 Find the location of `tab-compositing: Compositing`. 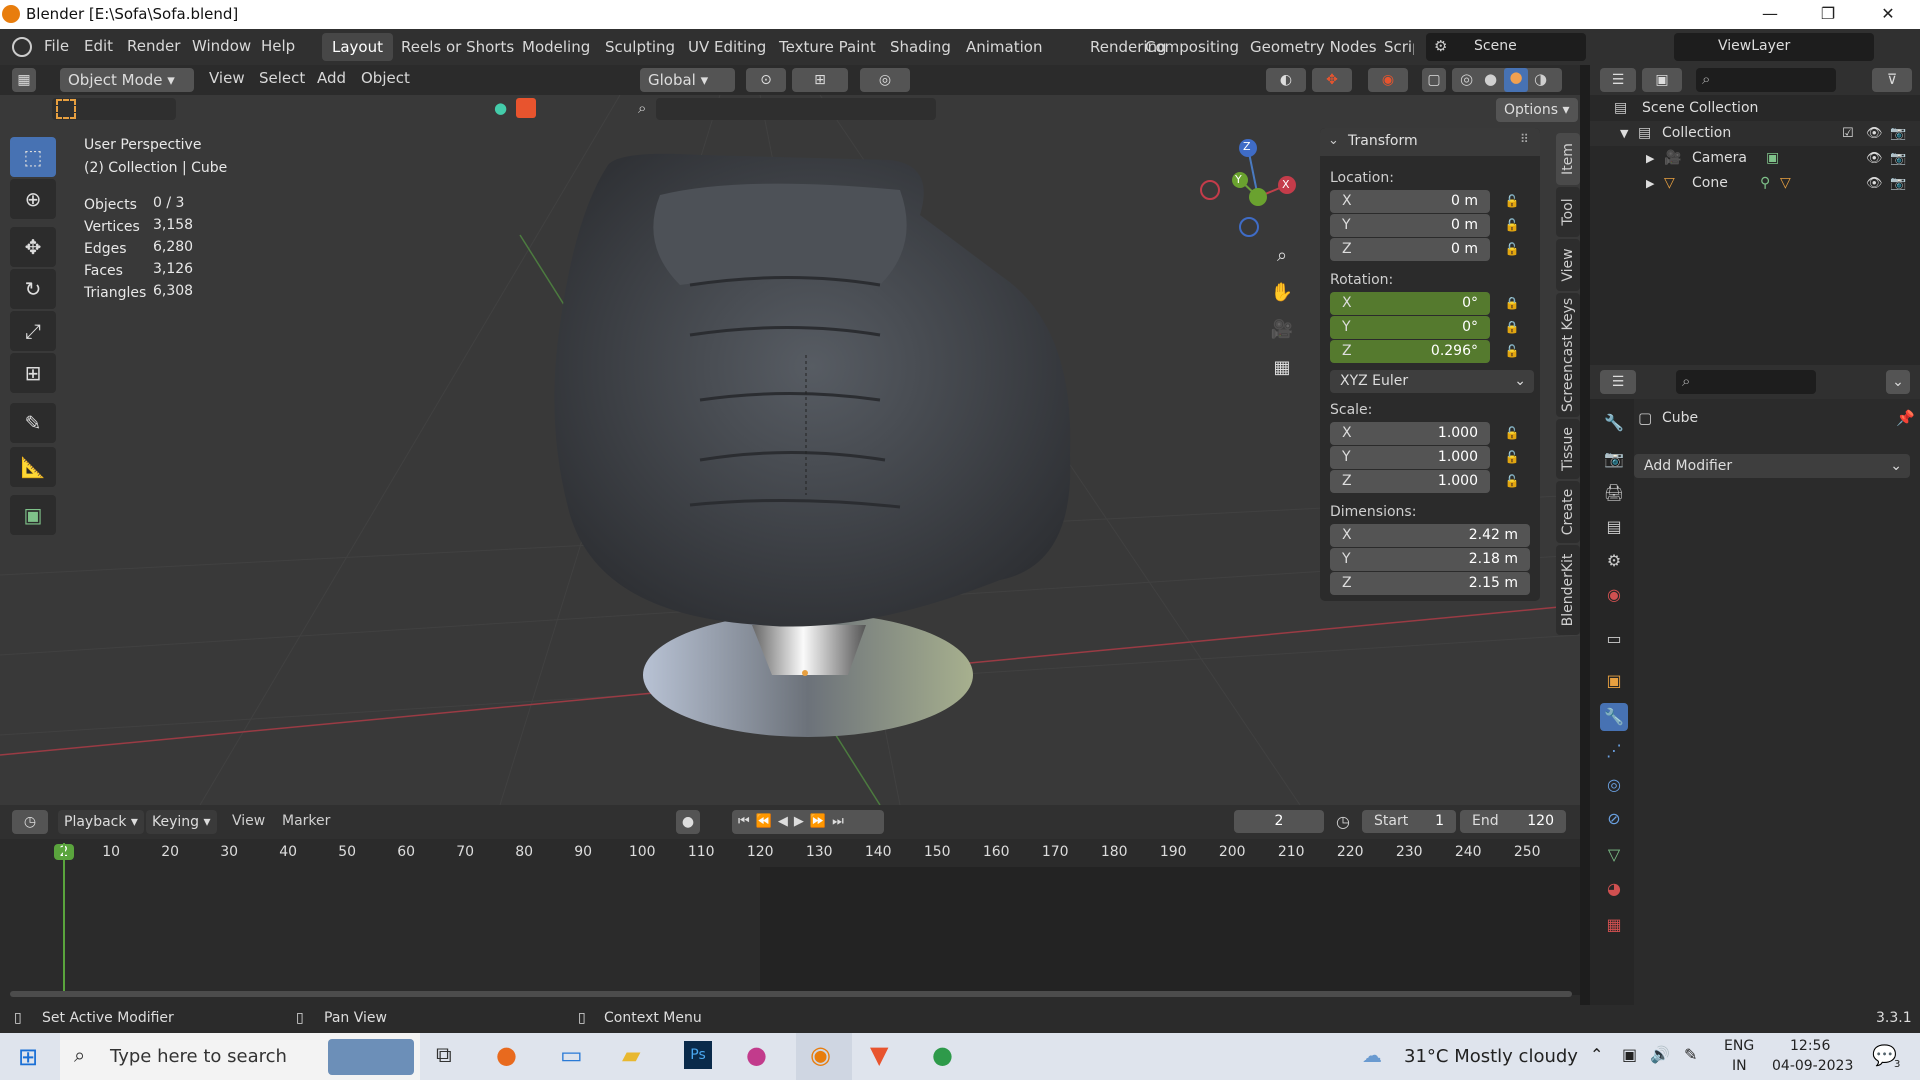

tab-compositing: Compositing is located at coordinates (1192, 47).